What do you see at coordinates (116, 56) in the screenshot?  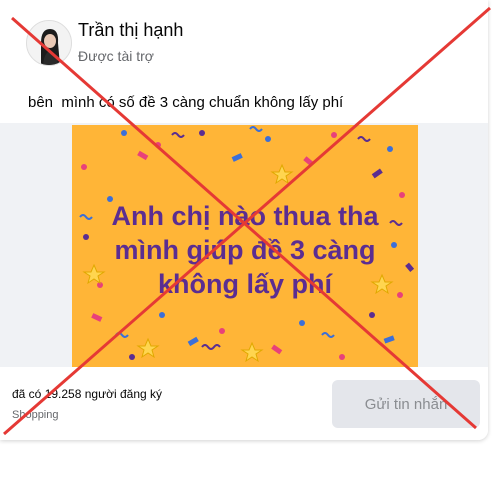 I see `sponsored-label: Được tài trợ` at bounding box center [116, 56].